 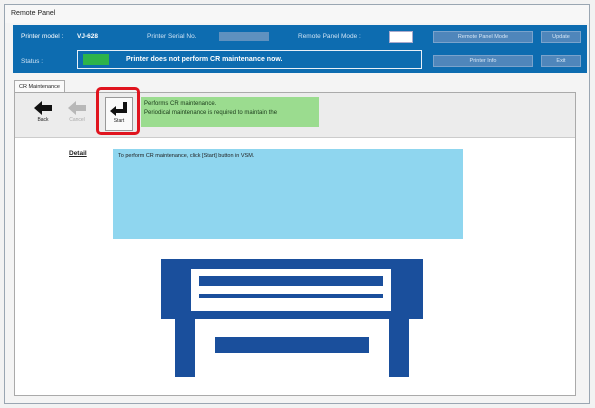 What do you see at coordinates (77, 108) in the screenshot?
I see `cancel-arrow-icon` at bounding box center [77, 108].